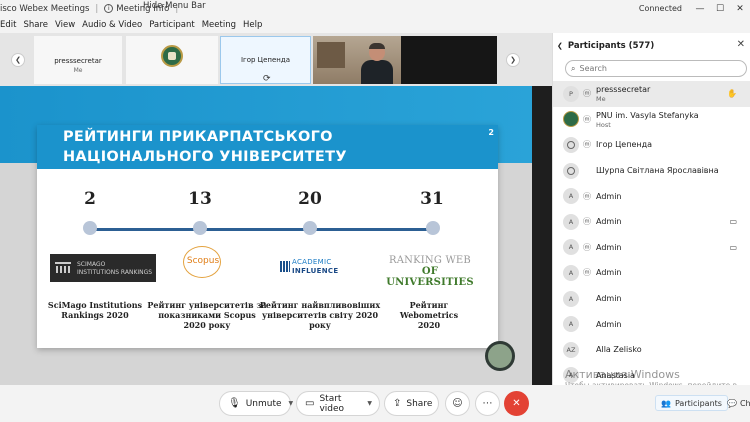  I want to click on scimago-logo-line2: INSTITUTIONS RANKINGS, so click(115, 272).